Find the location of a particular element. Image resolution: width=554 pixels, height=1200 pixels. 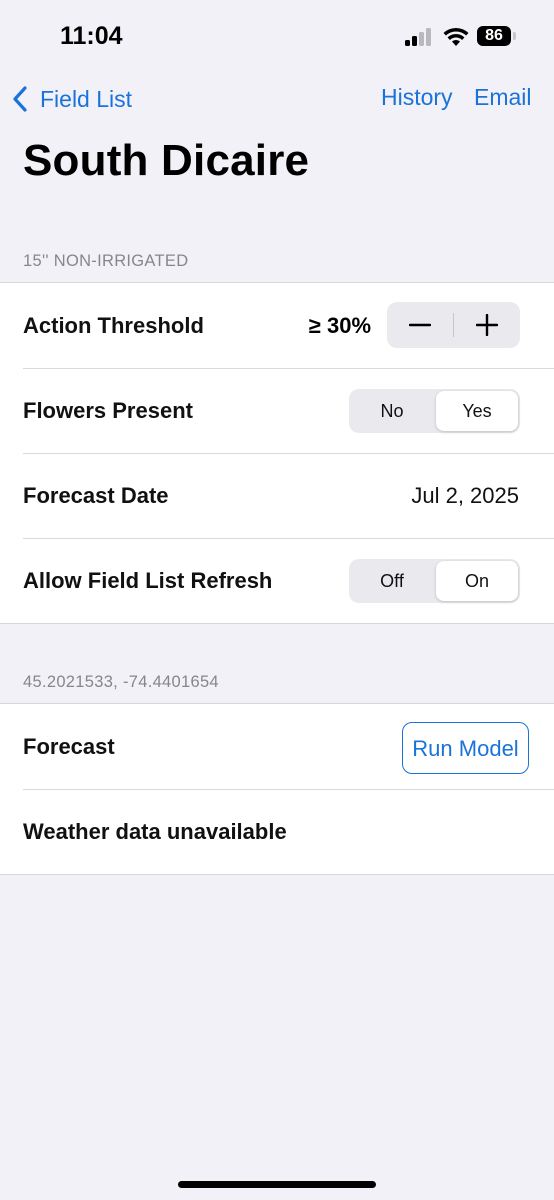

forecast-date-label: Forecast Date is located at coordinates (96, 495).